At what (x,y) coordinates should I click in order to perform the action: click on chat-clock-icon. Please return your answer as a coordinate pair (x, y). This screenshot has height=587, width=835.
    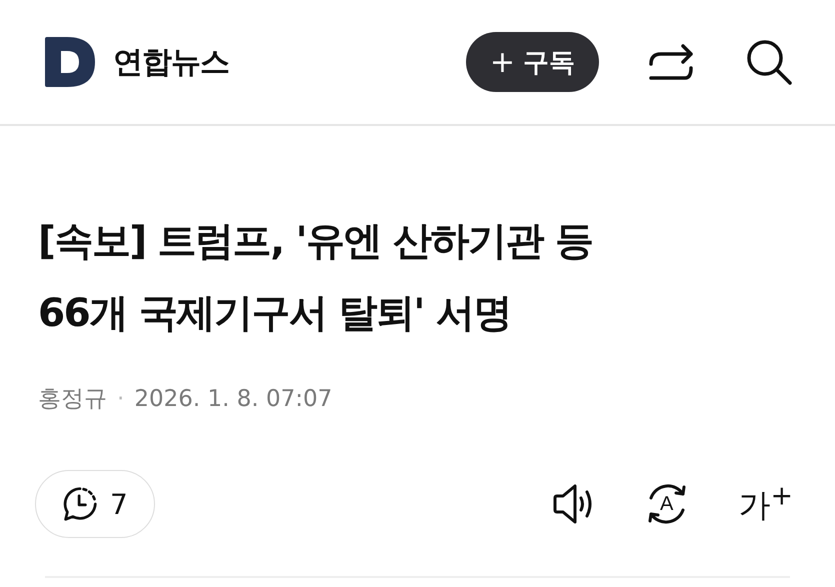
    Looking at the image, I should click on (80, 504).